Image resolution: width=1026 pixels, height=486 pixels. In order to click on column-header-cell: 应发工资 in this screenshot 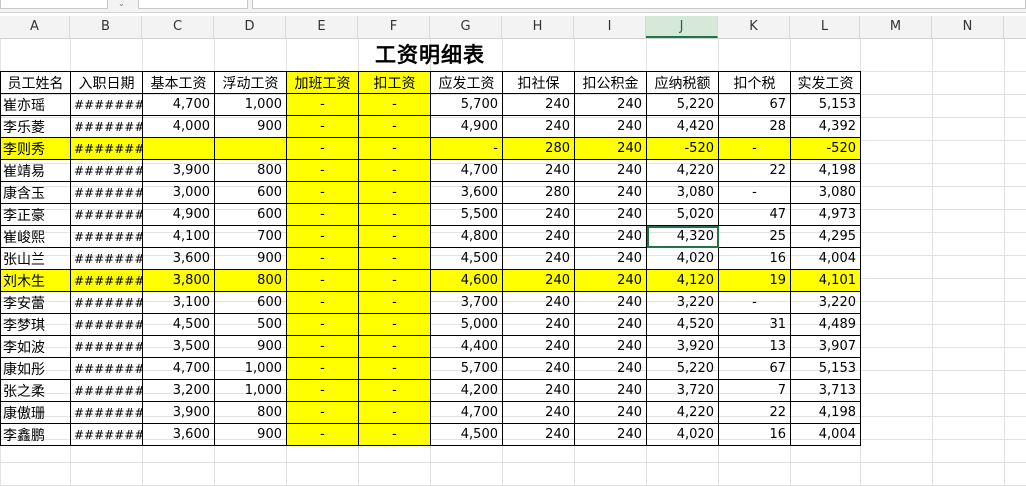, I will do `click(466, 82)`.